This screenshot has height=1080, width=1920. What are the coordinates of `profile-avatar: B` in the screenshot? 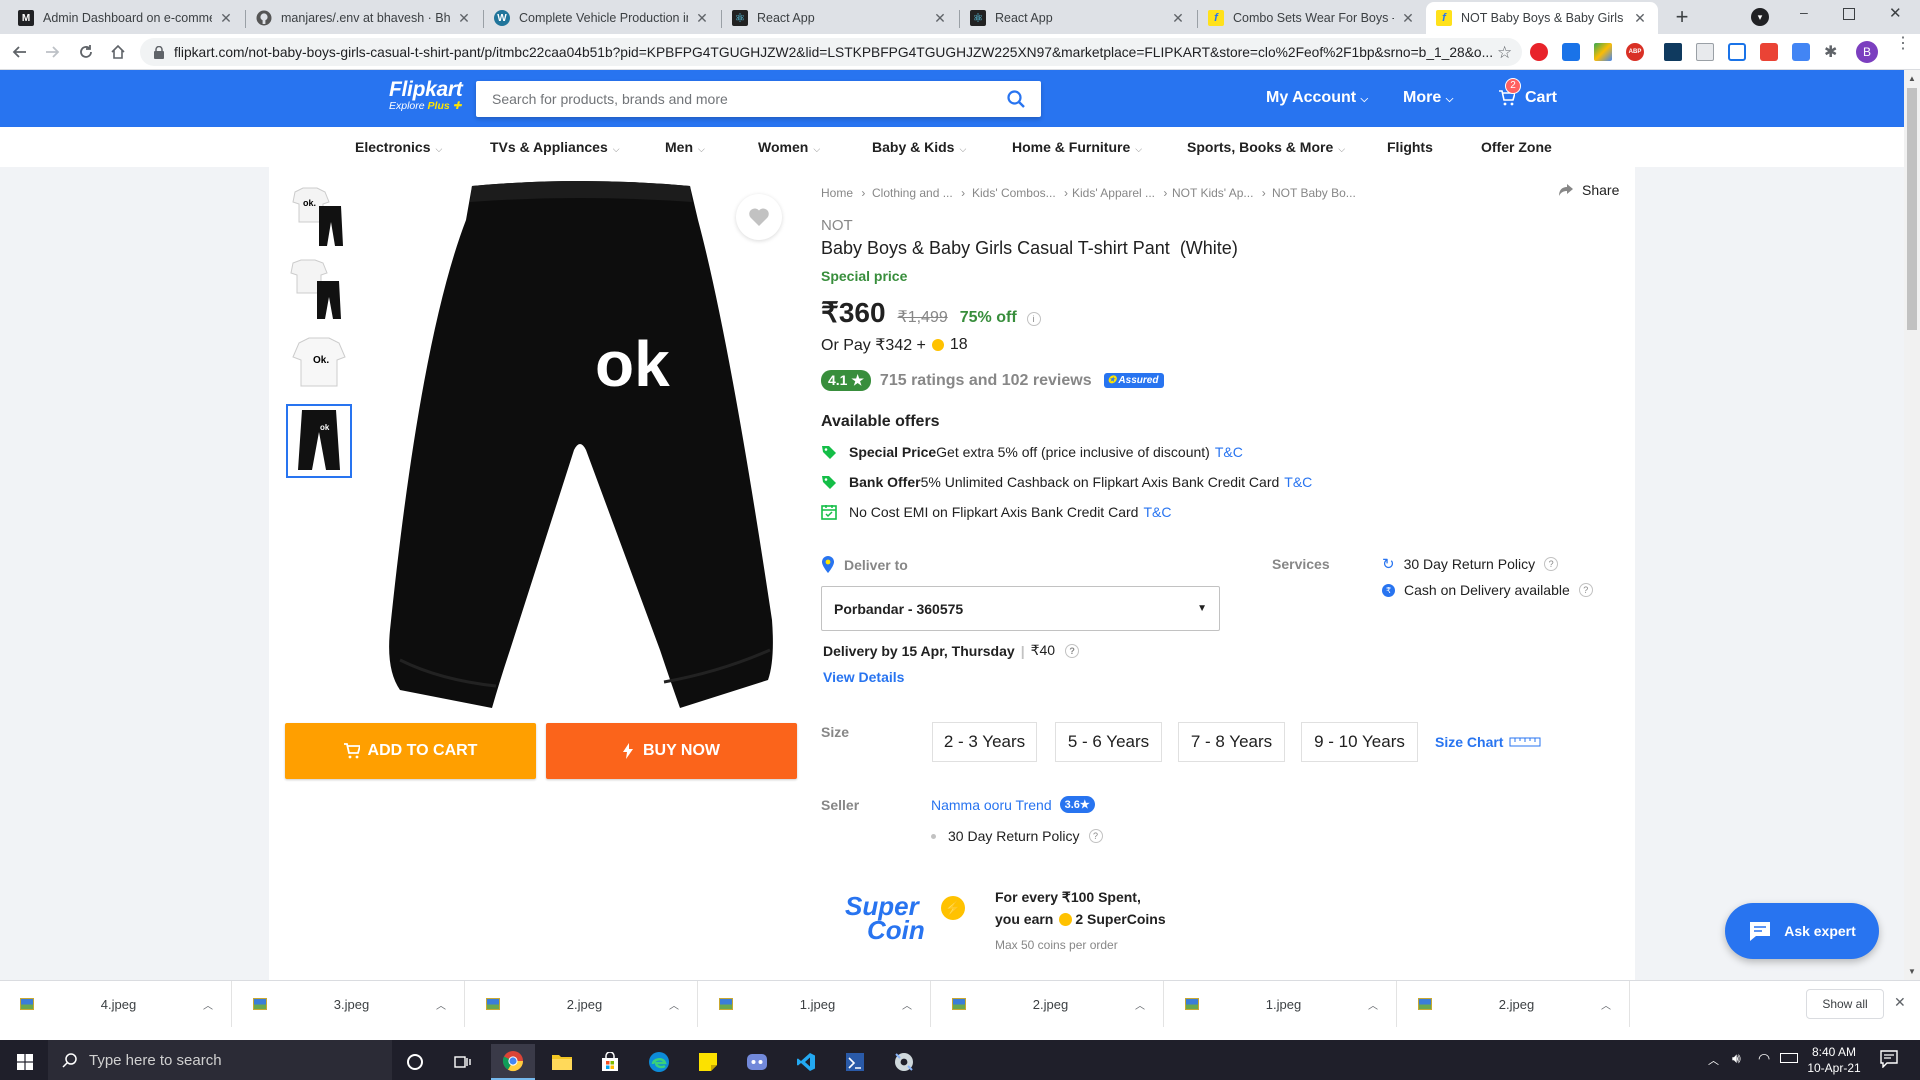 It's located at (1867, 52).